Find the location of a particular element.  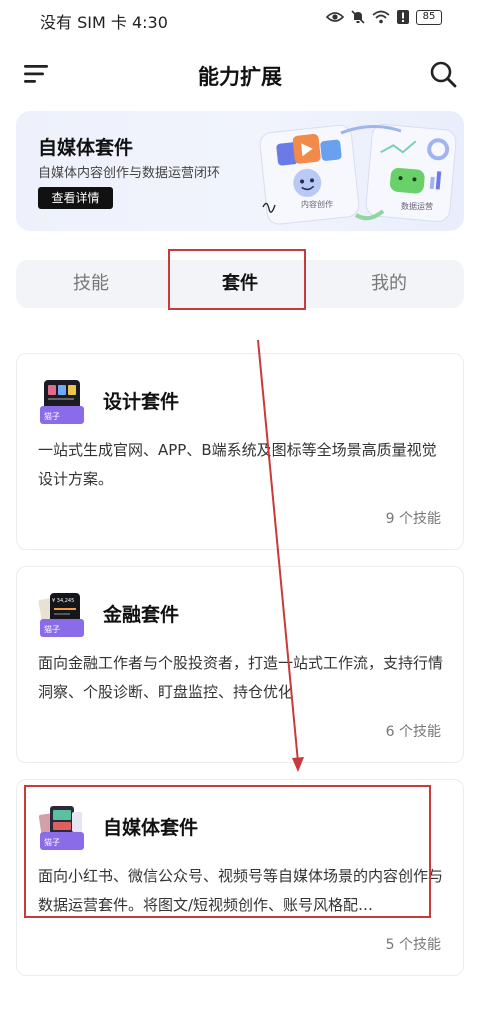

mute-bell-icon is located at coordinates (358, 17).